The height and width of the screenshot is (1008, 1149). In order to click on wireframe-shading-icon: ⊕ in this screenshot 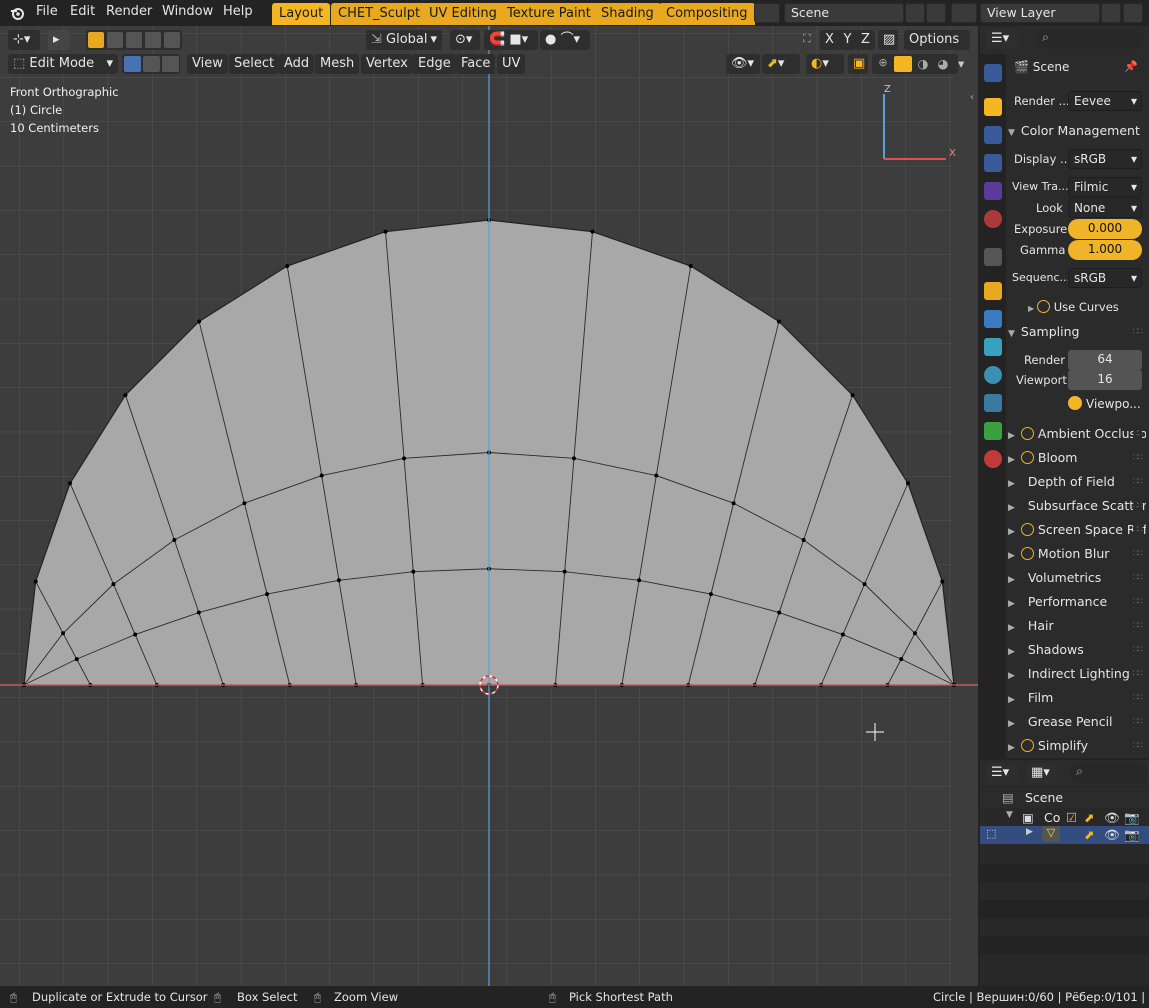, I will do `click(883, 64)`.